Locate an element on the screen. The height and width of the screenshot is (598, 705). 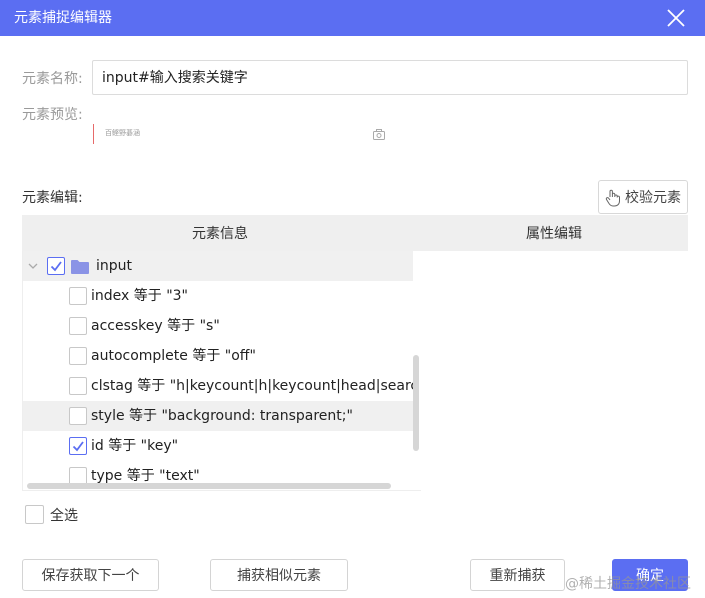
attribute-row: style 等于 "background: transparent;" is located at coordinates (218, 416).